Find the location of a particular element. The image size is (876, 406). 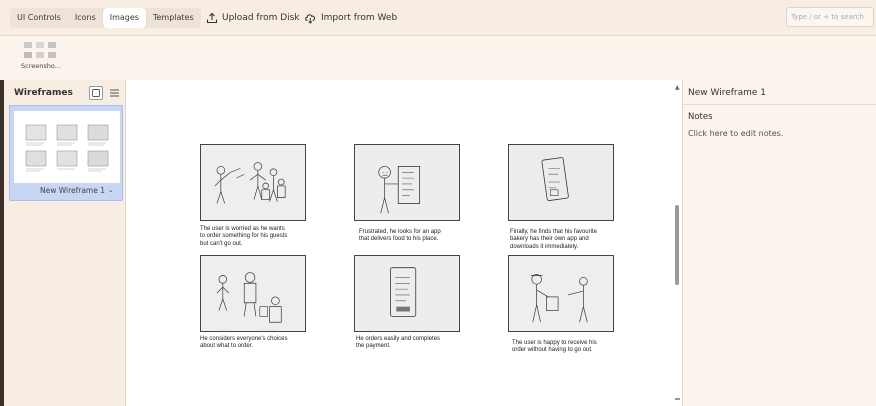

panel-divider is located at coordinates (779, 104).